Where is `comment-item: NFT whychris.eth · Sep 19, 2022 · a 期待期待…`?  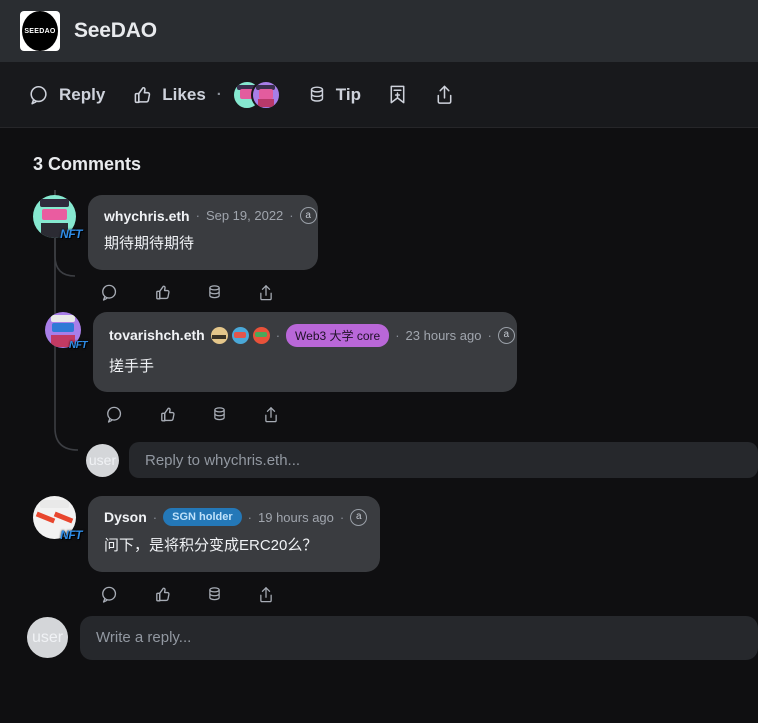 comment-item: NFT whychris.eth · Sep 19, 2022 · a 期待期待… is located at coordinates (379, 248).